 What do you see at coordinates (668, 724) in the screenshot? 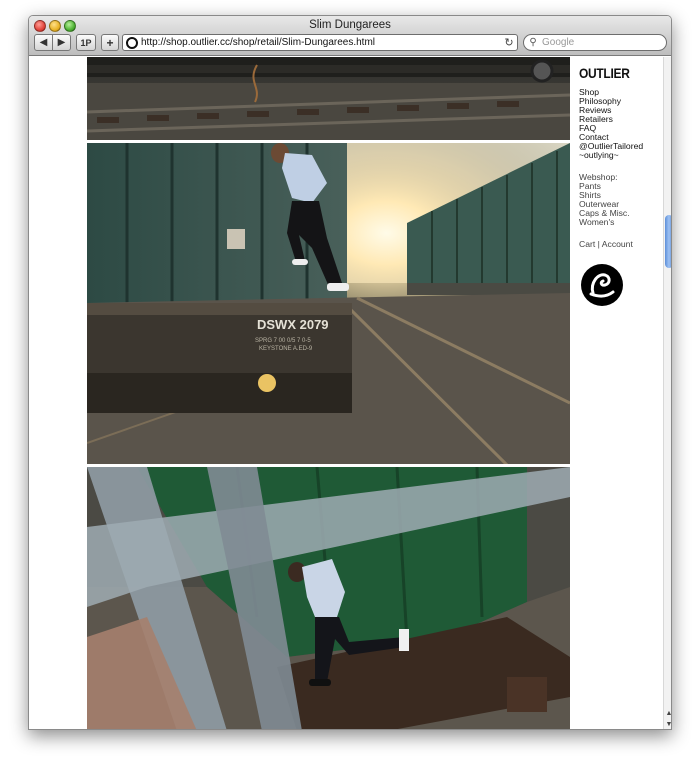
I see `scroll-down-icon: ▼` at bounding box center [668, 724].